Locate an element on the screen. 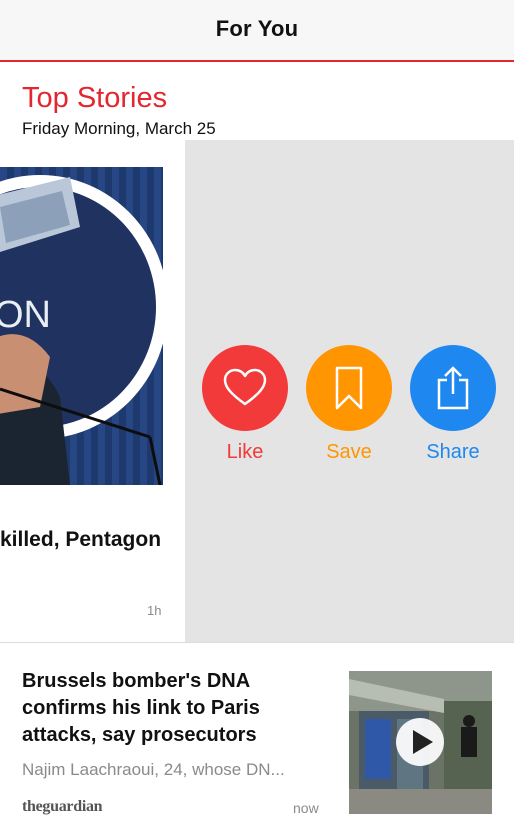  article-time: now is located at coordinates (306, 808).